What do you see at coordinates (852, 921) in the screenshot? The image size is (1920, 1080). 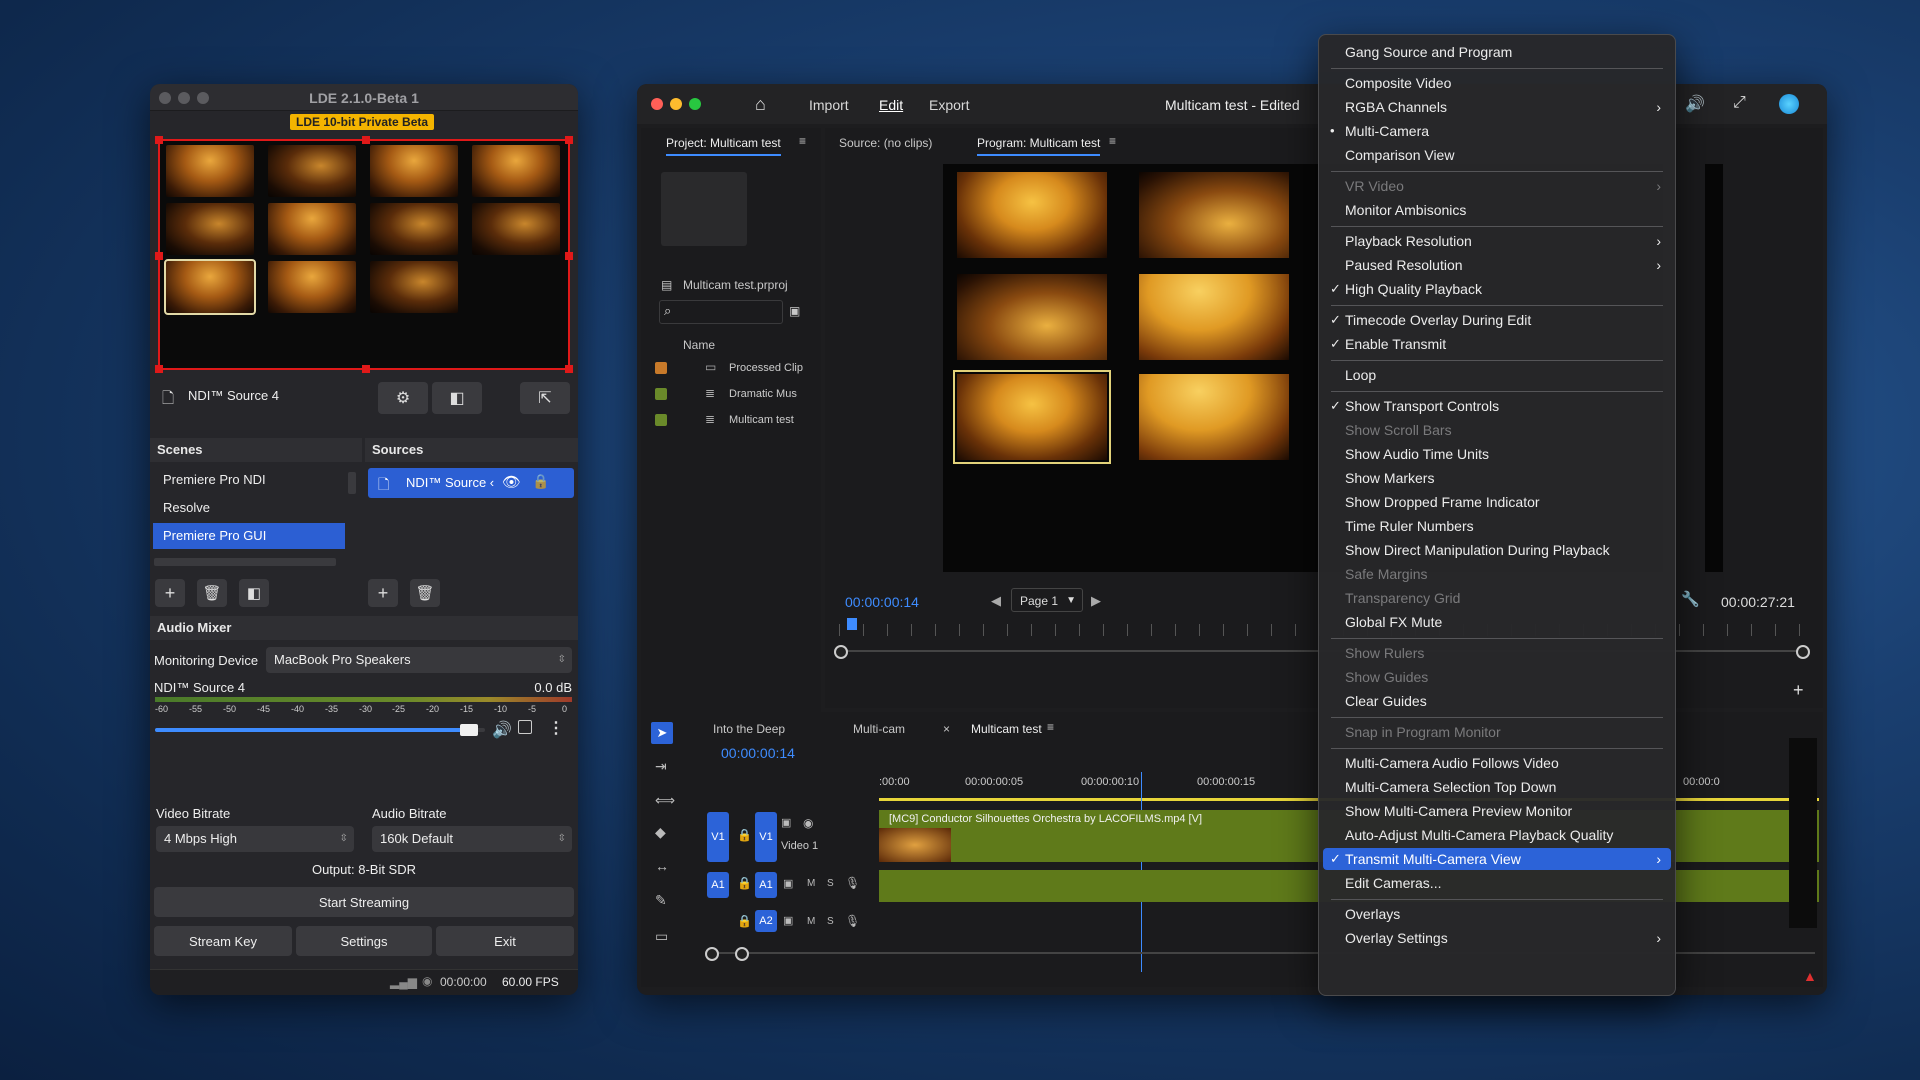 I see `microphone-icon: 🎙` at bounding box center [852, 921].